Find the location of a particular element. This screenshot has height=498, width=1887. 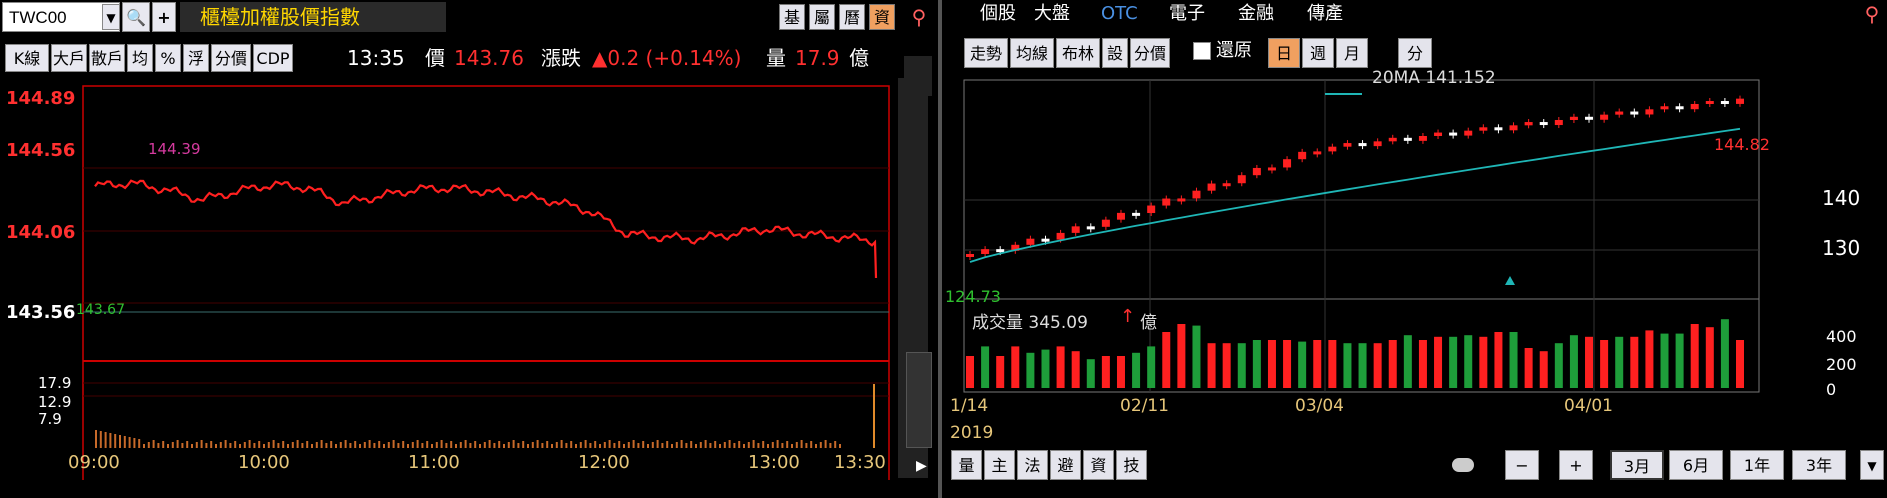

tab-3: 電子 is located at coordinates (1187, 14).